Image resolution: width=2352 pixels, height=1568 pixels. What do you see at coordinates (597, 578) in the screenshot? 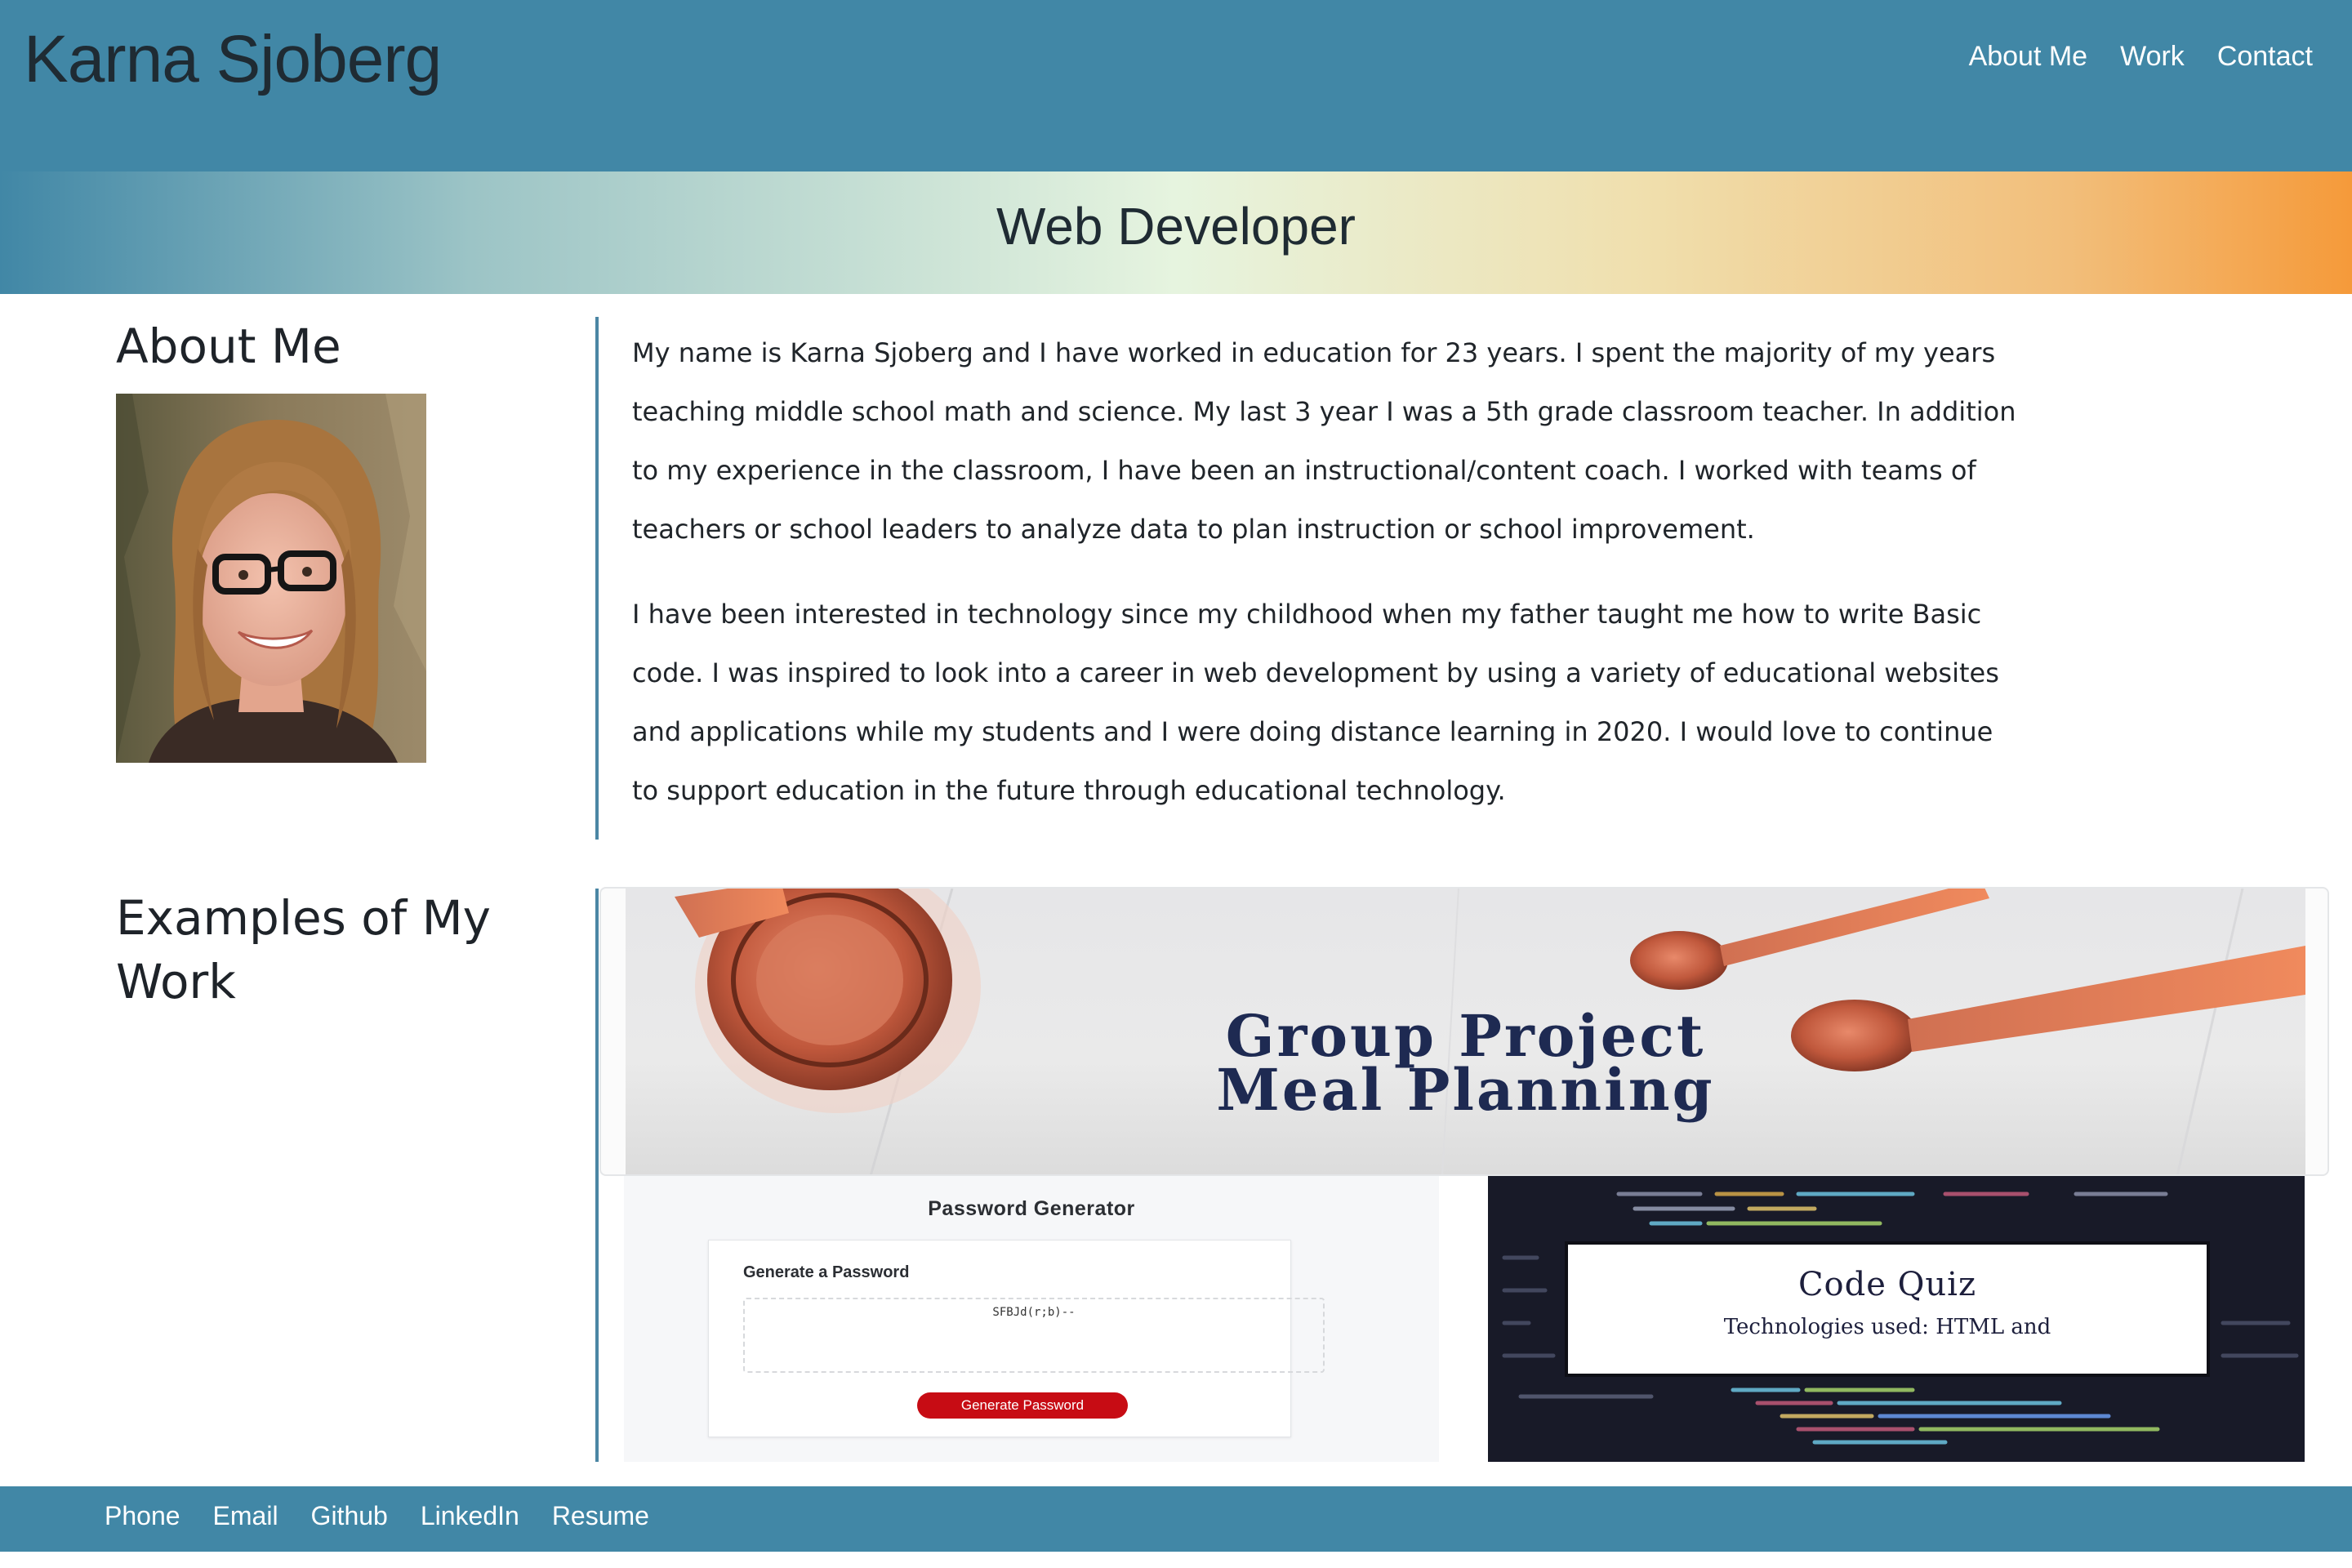
I see `about-divider` at bounding box center [597, 578].